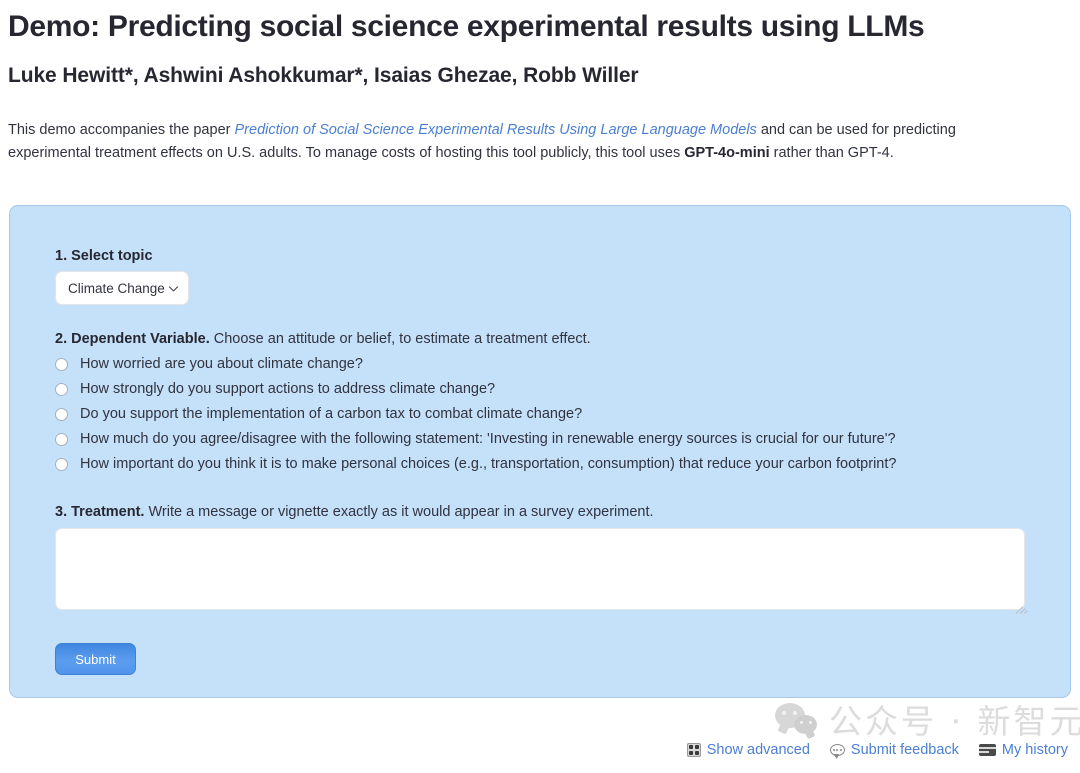  Describe the element at coordinates (116, 288) in the screenshot. I see `topic-select-value: Climate Change` at that location.